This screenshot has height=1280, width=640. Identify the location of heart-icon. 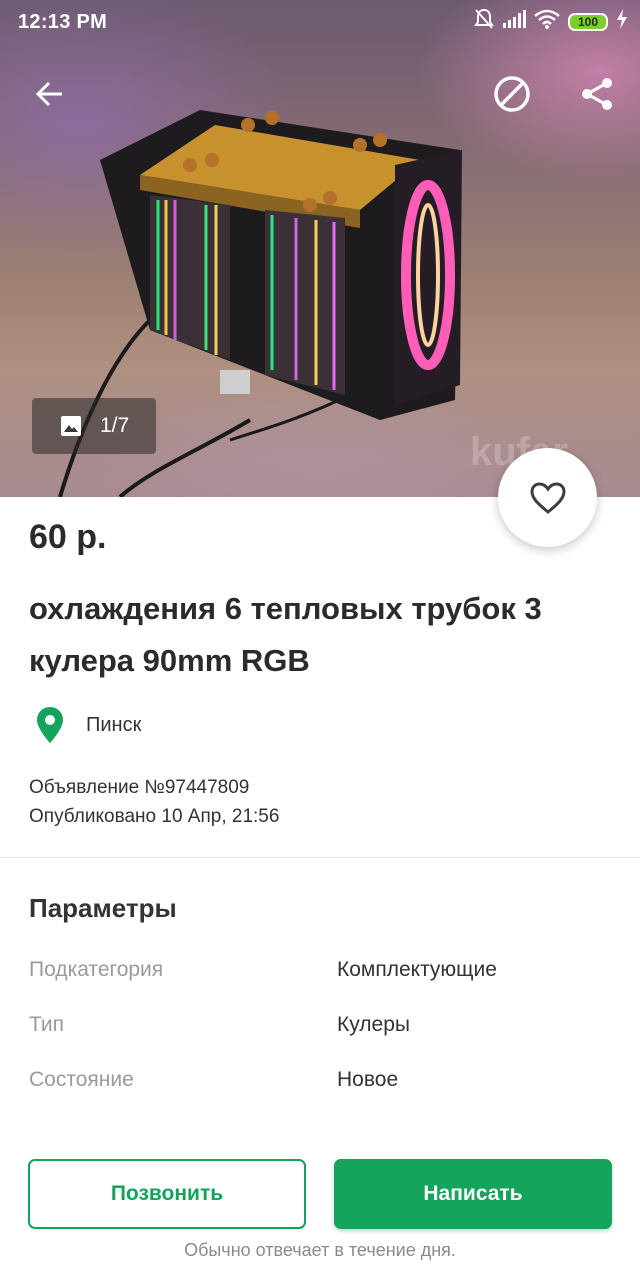
(547, 497).